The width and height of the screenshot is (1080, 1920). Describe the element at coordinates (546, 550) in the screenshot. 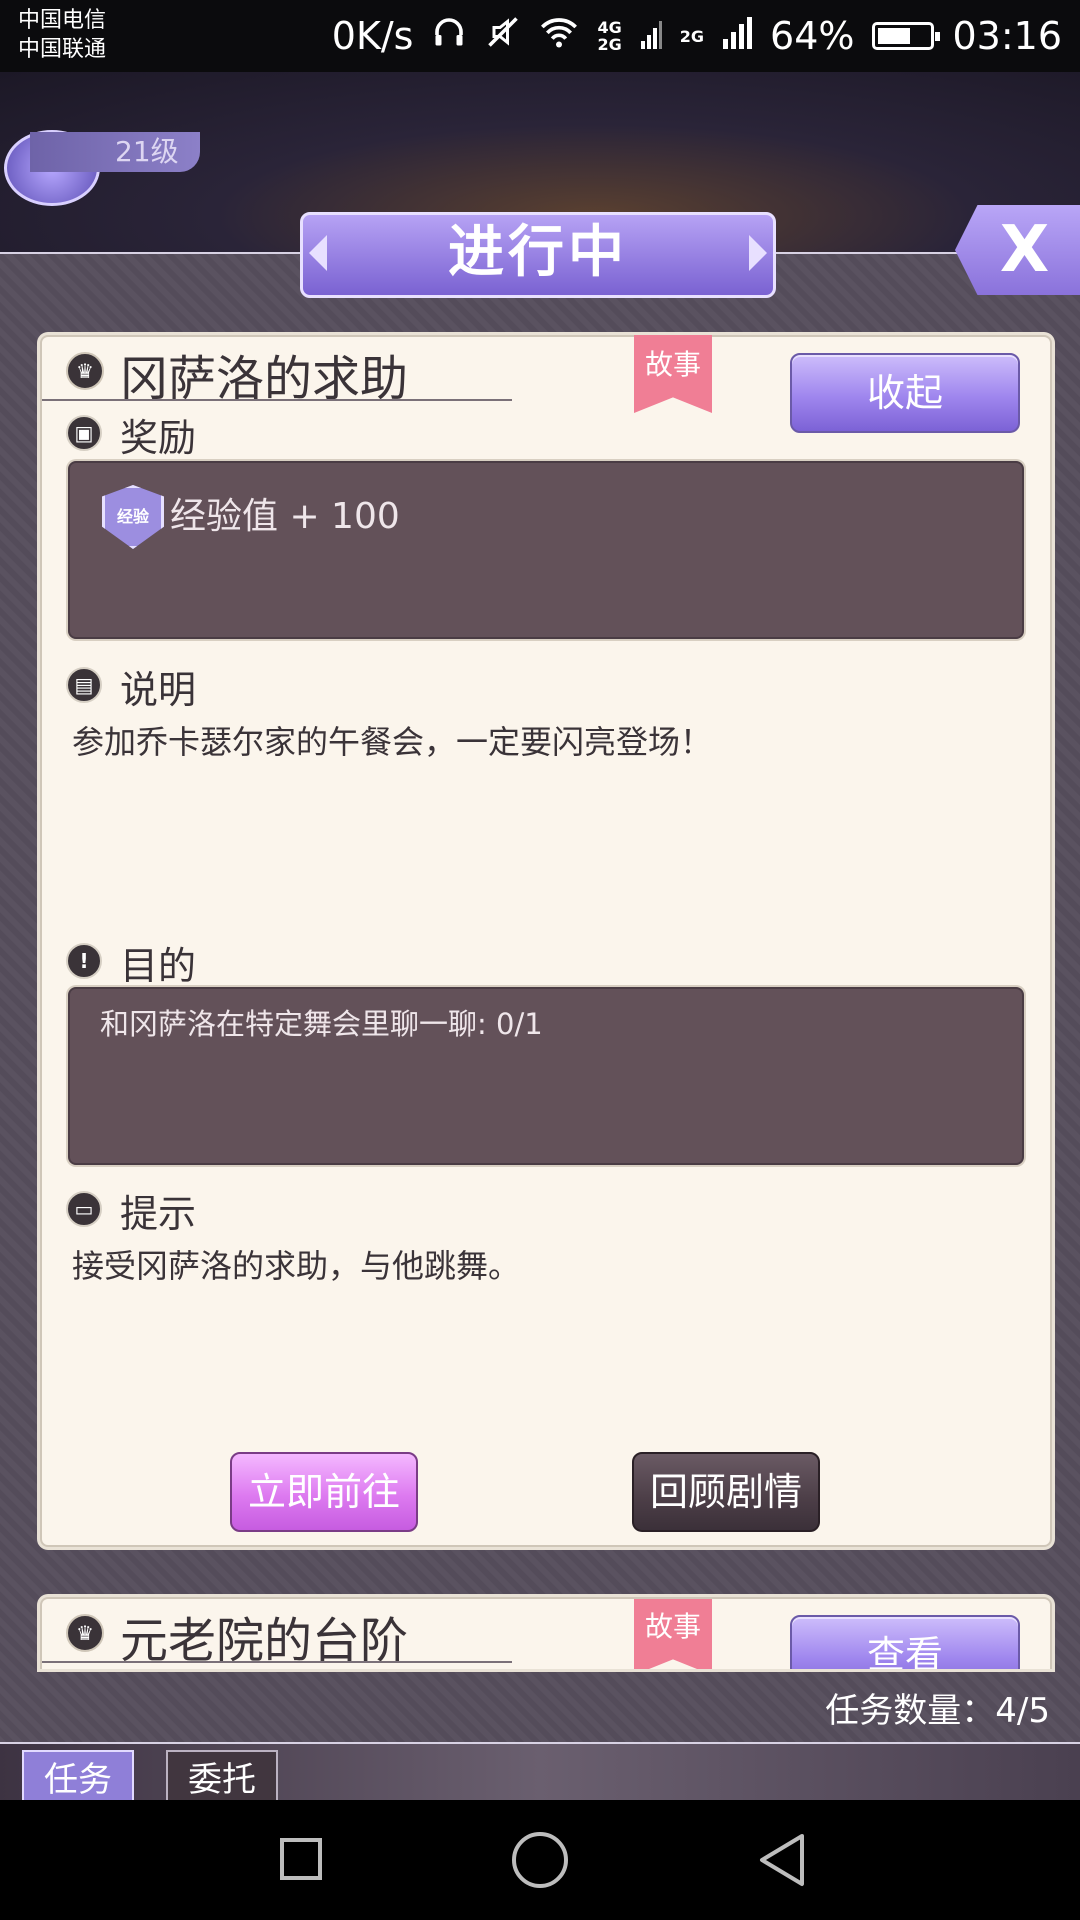

I see `reward-box: 经验 经验值 + 100` at that location.